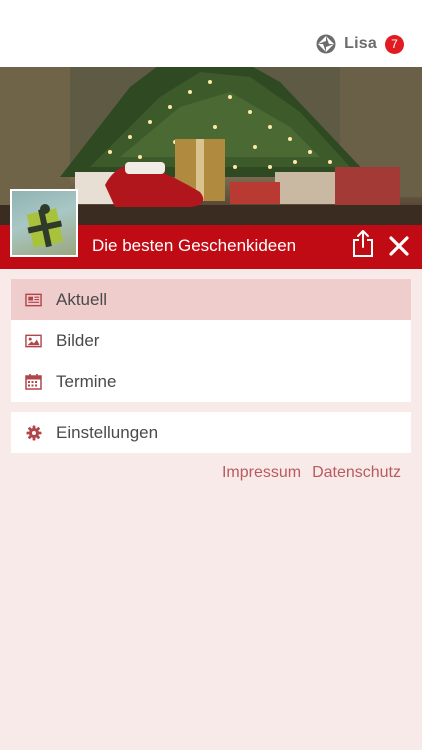 Image resolution: width=422 pixels, height=750 pixels. What do you see at coordinates (107, 432) in the screenshot?
I see `menu-item-label: Einstellungen` at bounding box center [107, 432].